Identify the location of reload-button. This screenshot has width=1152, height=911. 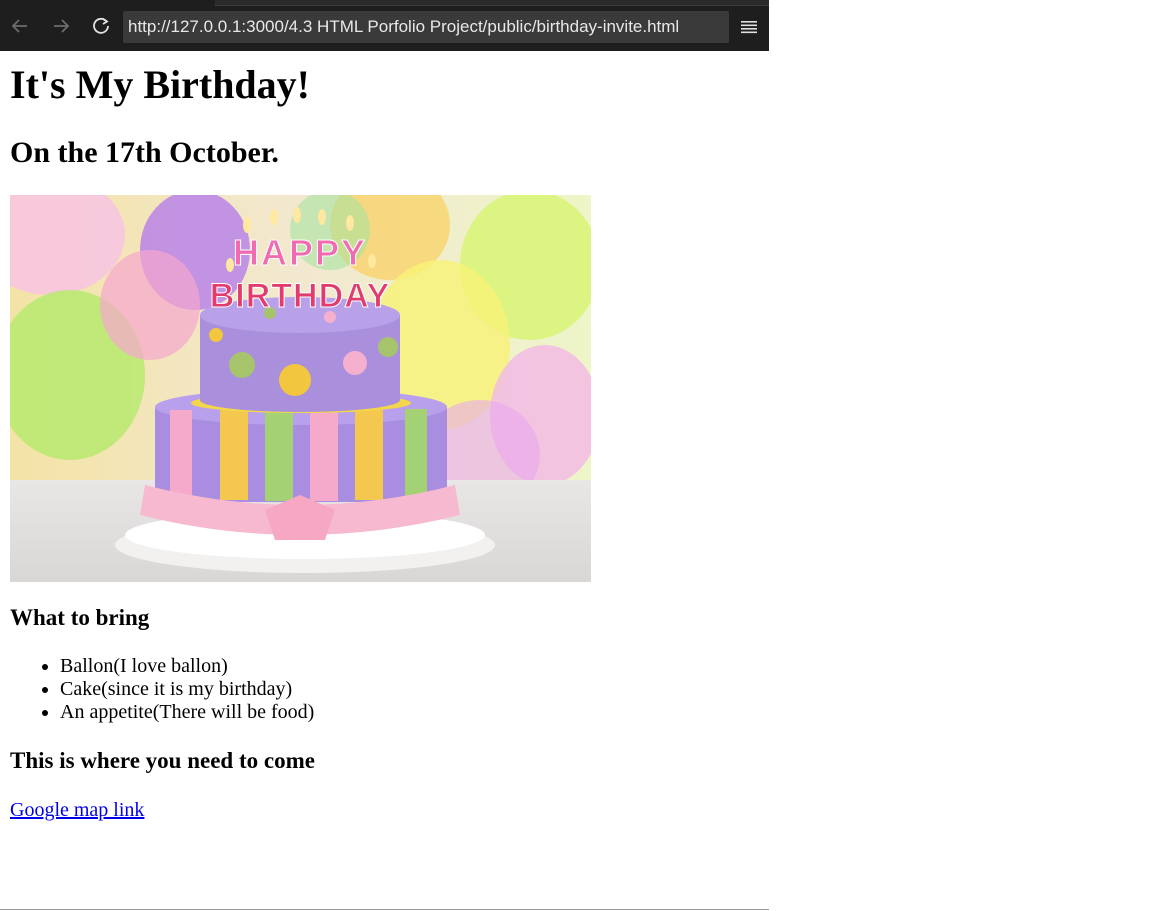
(101, 26).